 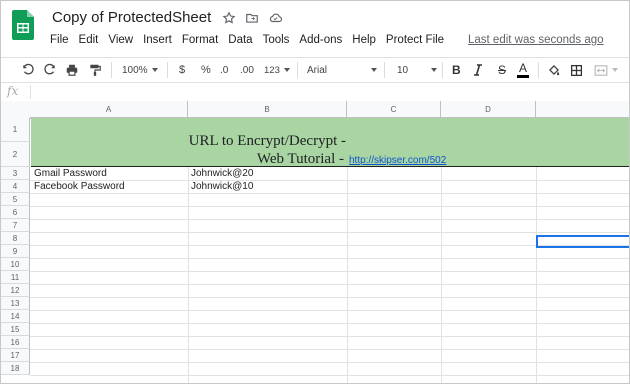 What do you see at coordinates (536, 40) in the screenshot?
I see `last-edit-link: Last edit was seconds ago` at bounding box center [536, 40].